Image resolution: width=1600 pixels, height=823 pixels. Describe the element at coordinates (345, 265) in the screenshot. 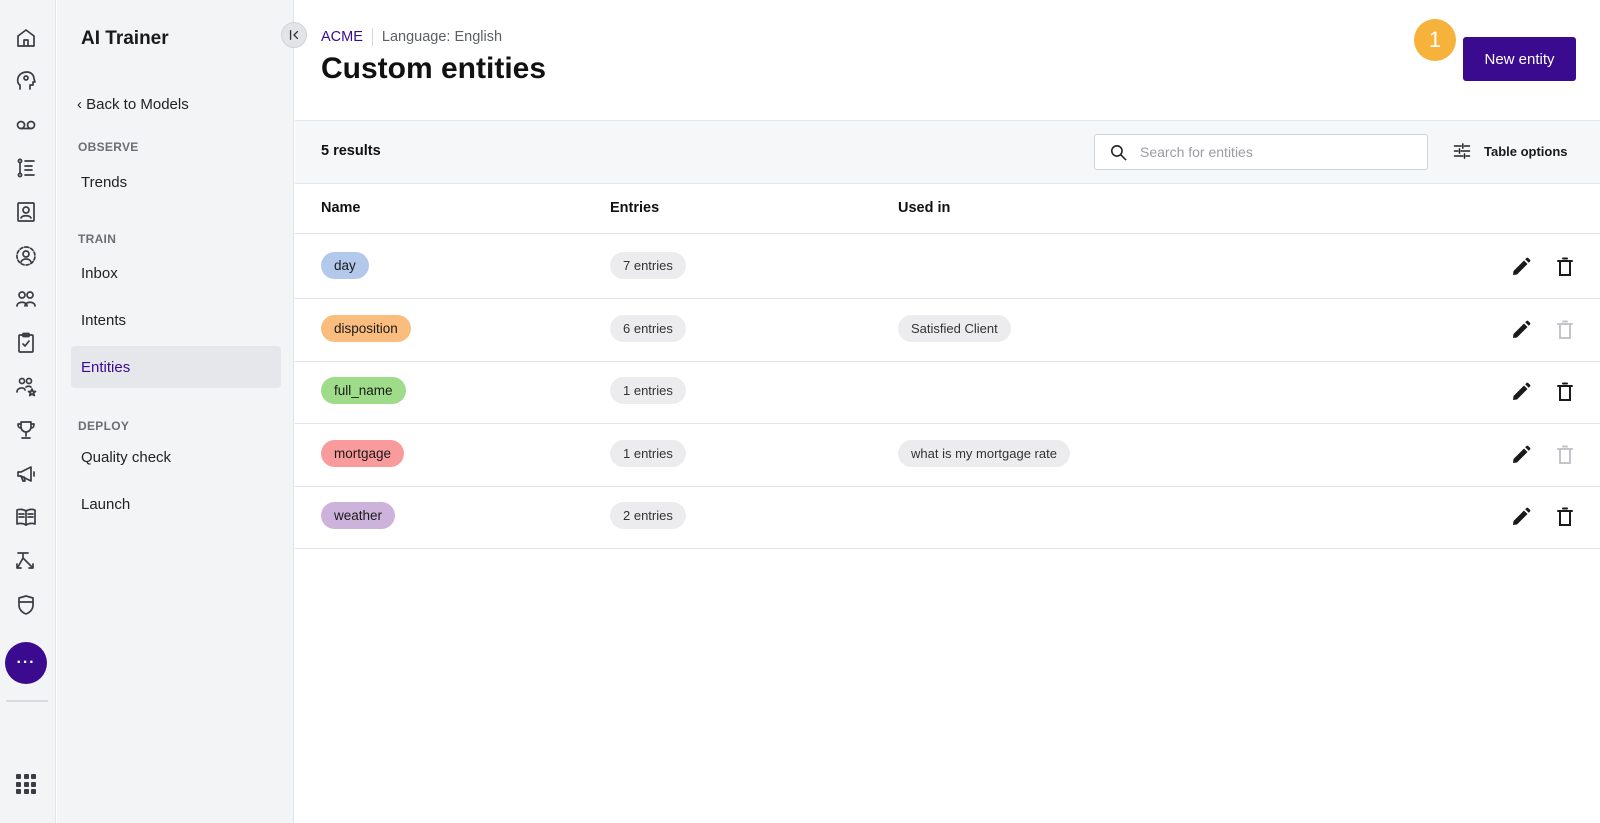

I see `entity-name-chip: day` at that location.